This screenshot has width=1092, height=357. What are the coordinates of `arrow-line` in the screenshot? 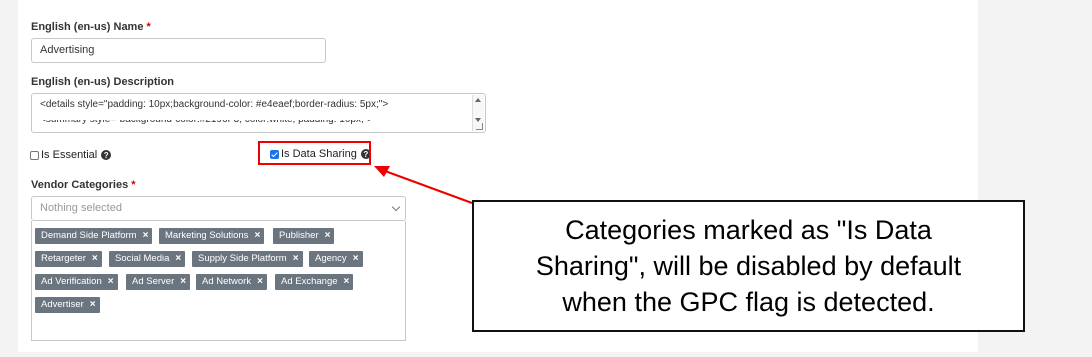 It's located at (428, 187).